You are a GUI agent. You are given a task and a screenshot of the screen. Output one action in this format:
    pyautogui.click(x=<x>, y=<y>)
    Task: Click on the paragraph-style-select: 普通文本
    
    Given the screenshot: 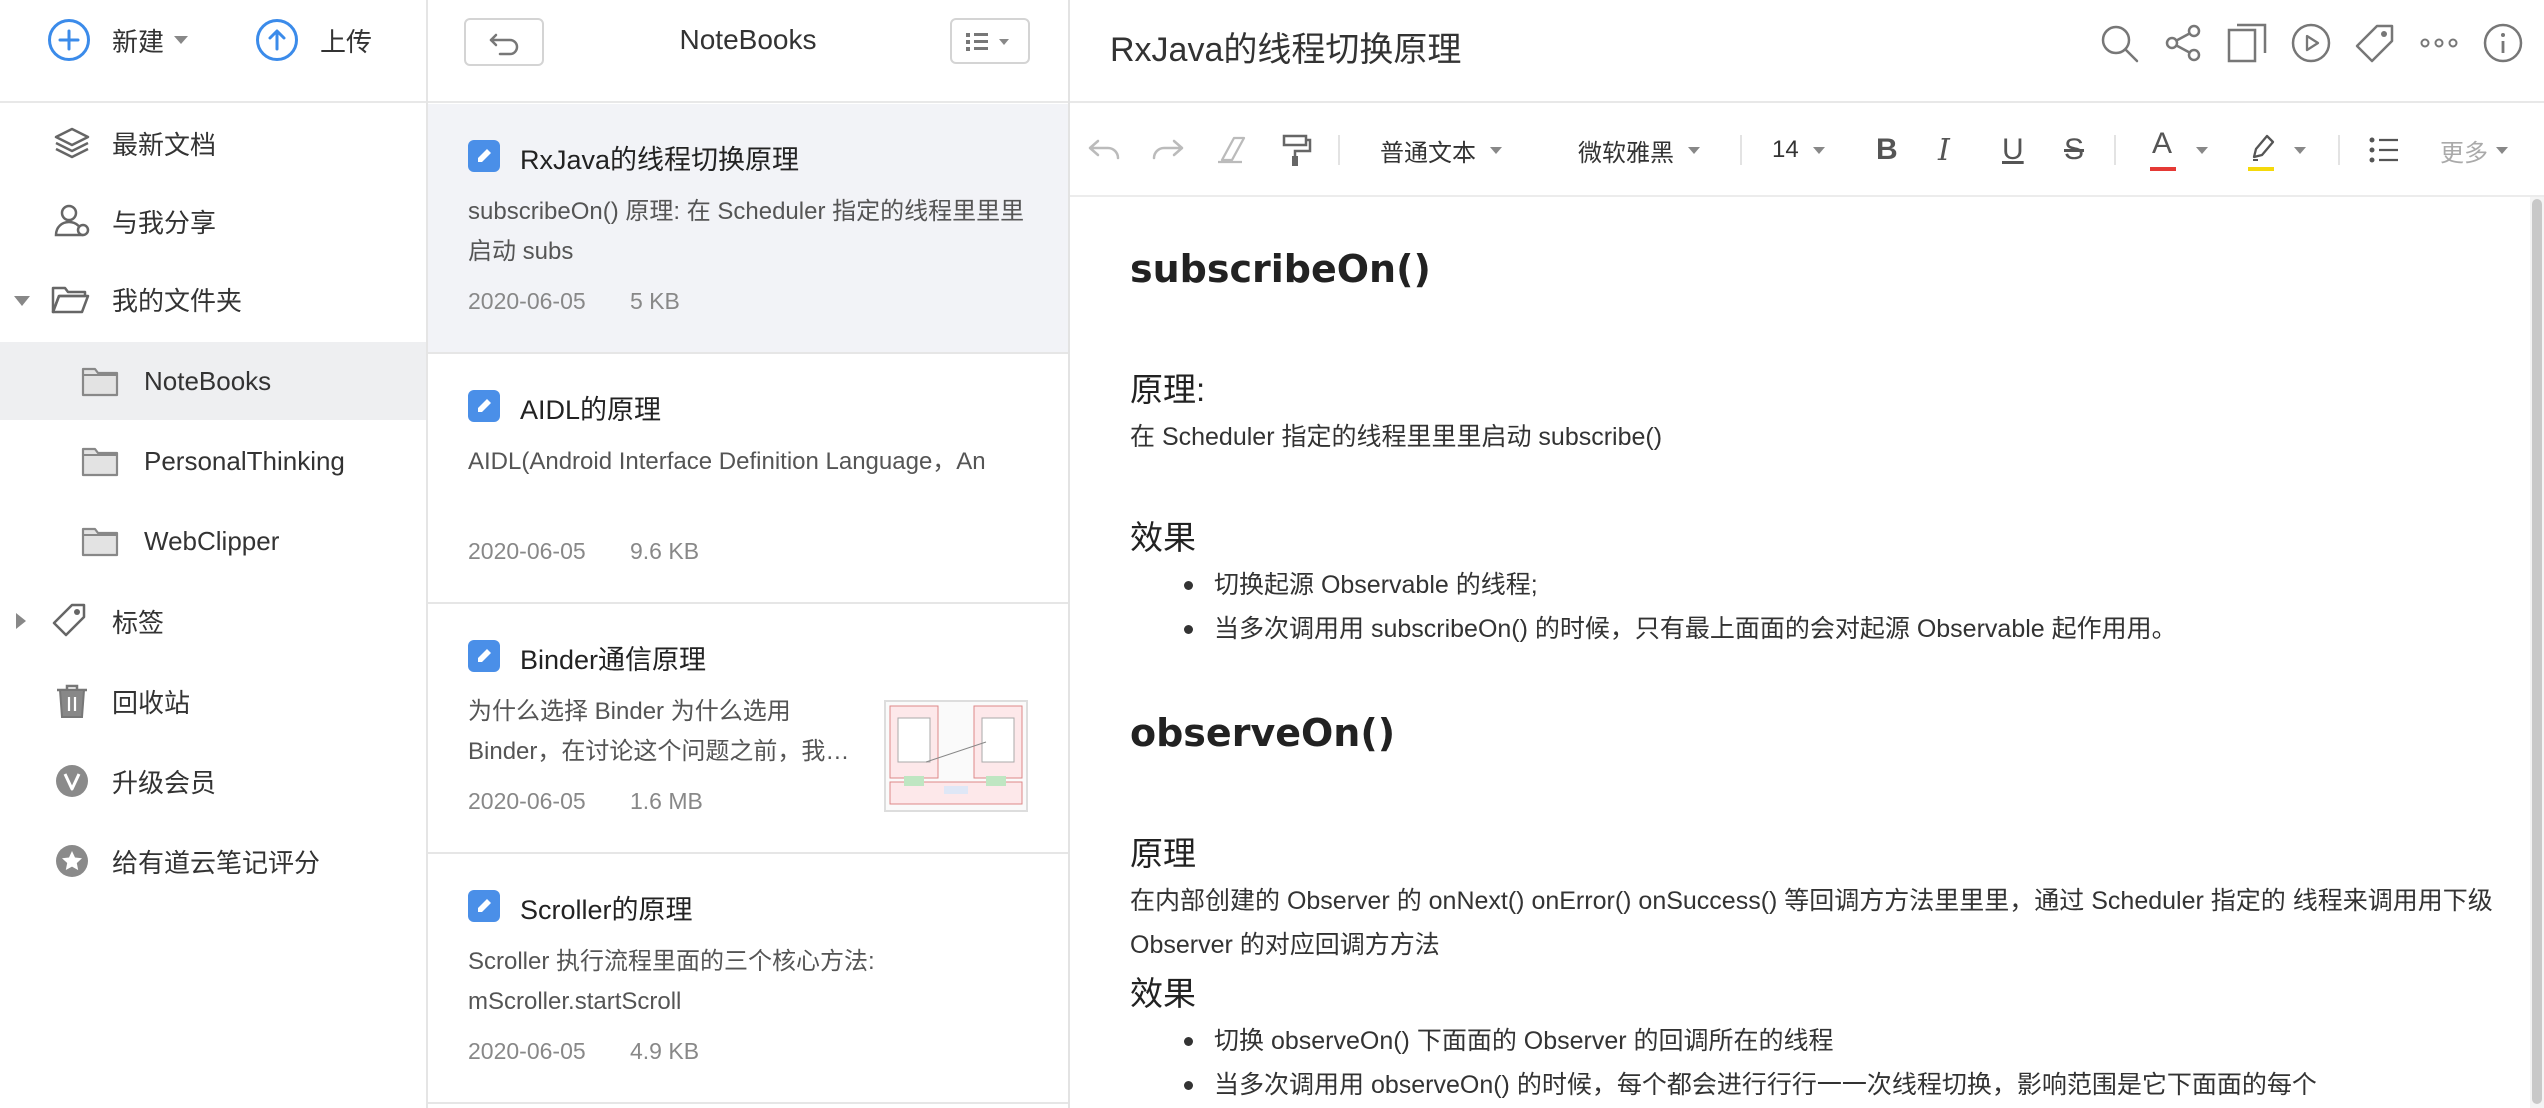 What is the action you would take?
    pyautogui.click(x=1441, y=150)
    